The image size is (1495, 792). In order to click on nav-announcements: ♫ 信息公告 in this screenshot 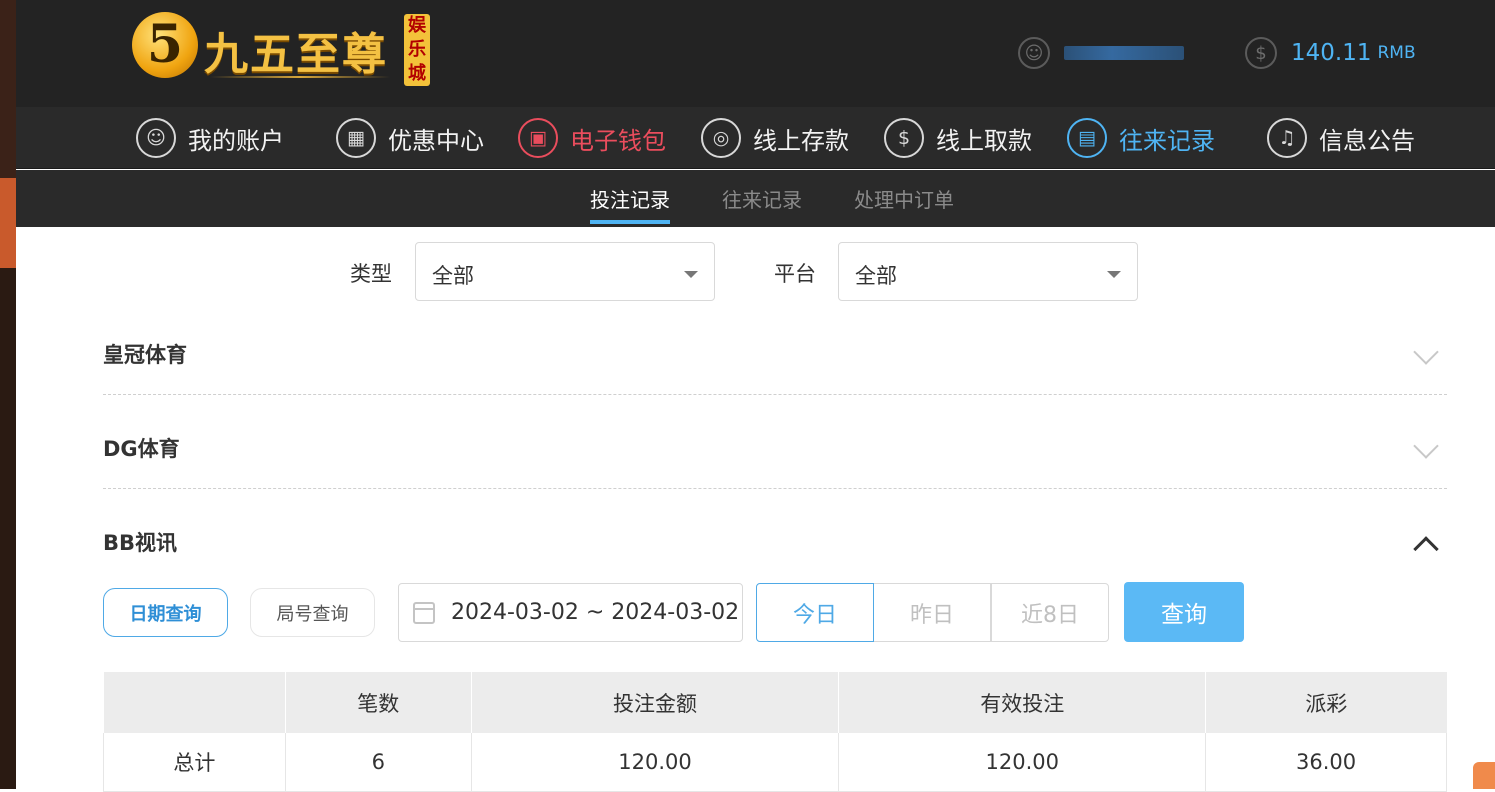, I will do `click(1341, 138)`.